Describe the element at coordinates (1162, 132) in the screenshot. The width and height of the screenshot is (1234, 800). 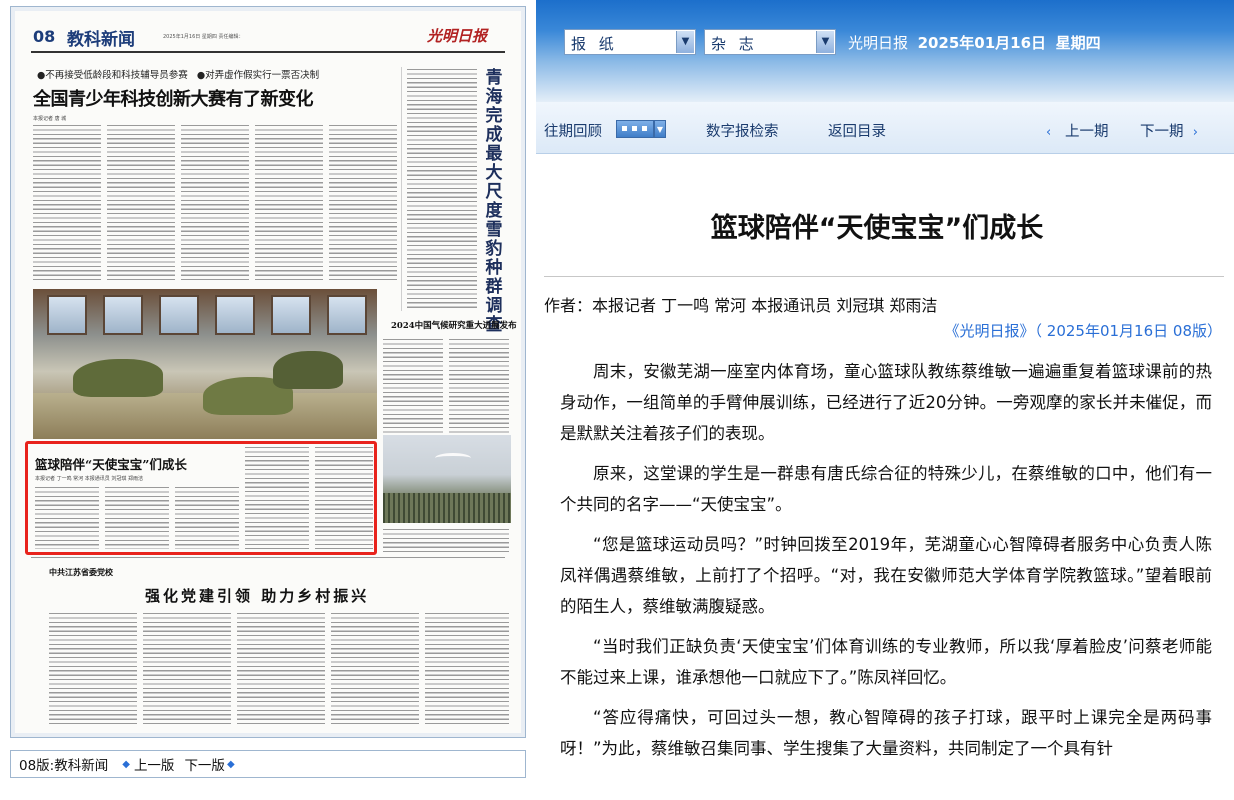
I see `next-issue-link: 下一期` at that location.